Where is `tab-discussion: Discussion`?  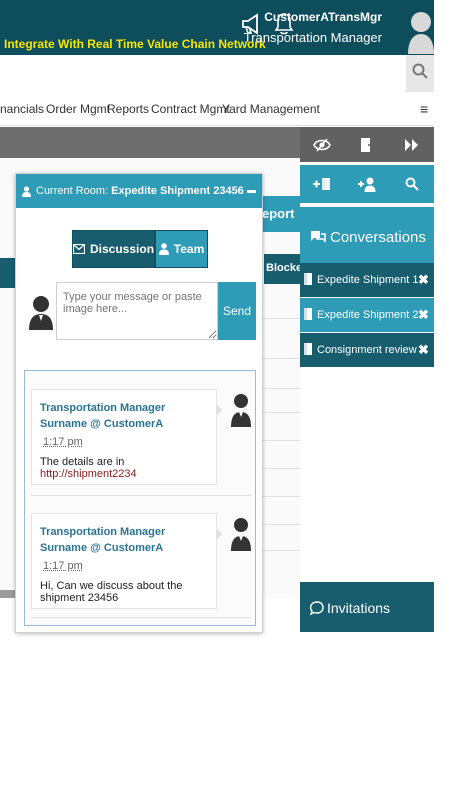
tab-discussion: Discussion is located at coordinates (114, 249).